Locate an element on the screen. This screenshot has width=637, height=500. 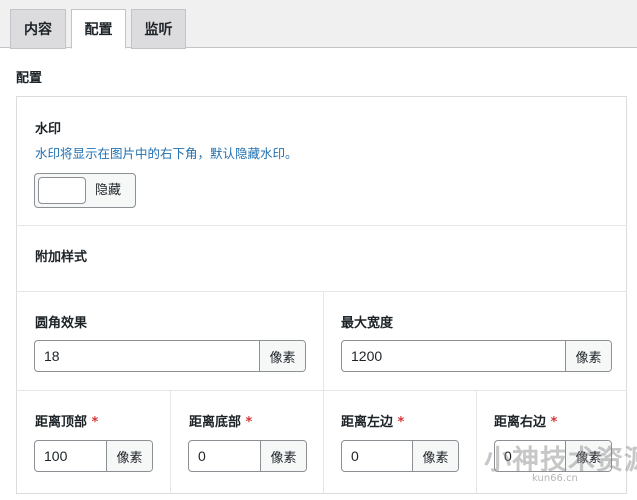
margin-bottom-label: 距离底部 * is located at coordinates (220, 420).